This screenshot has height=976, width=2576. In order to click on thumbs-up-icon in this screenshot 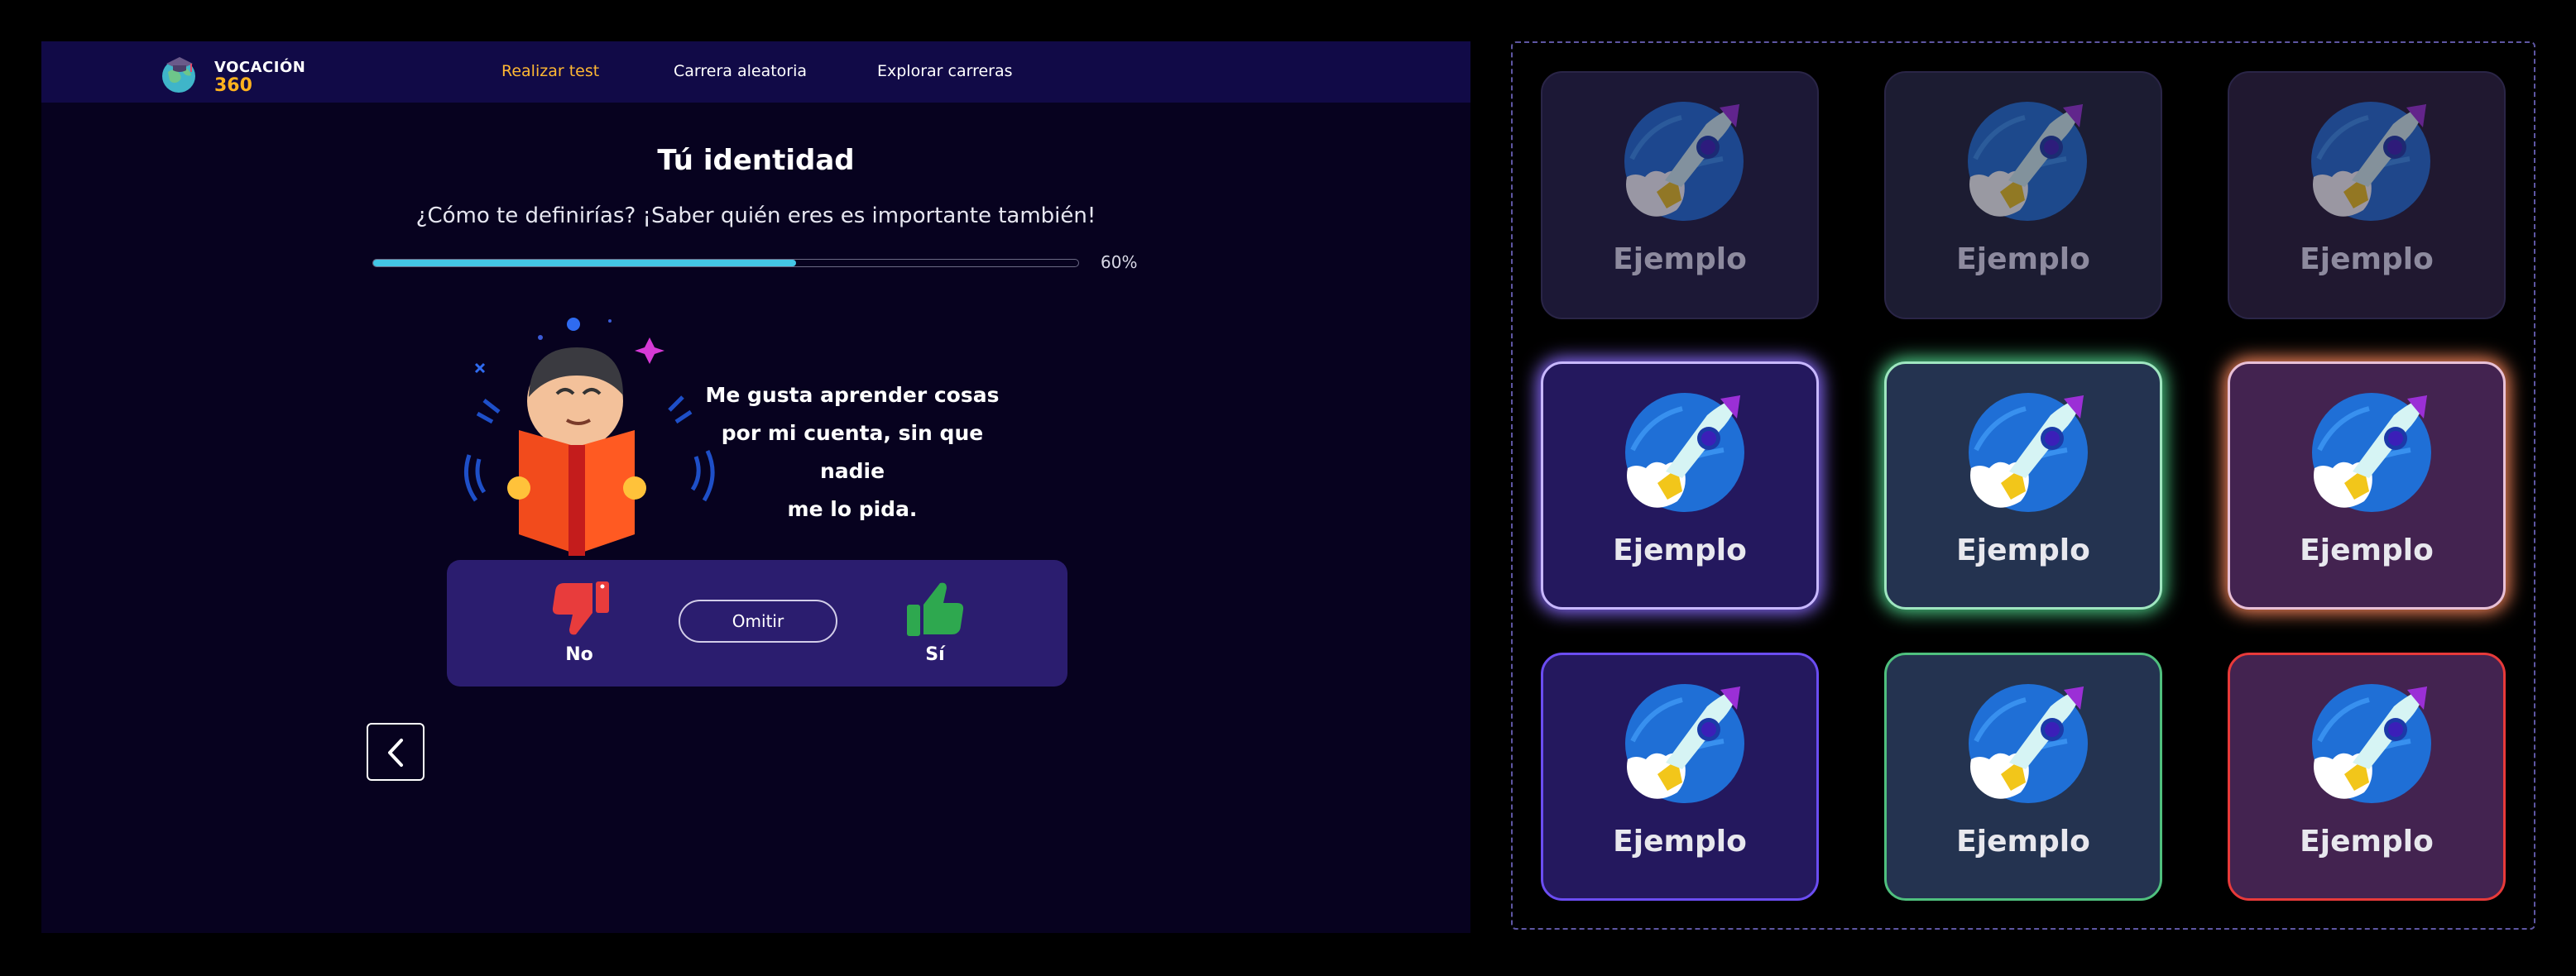, I will do `click(936, 609)`.